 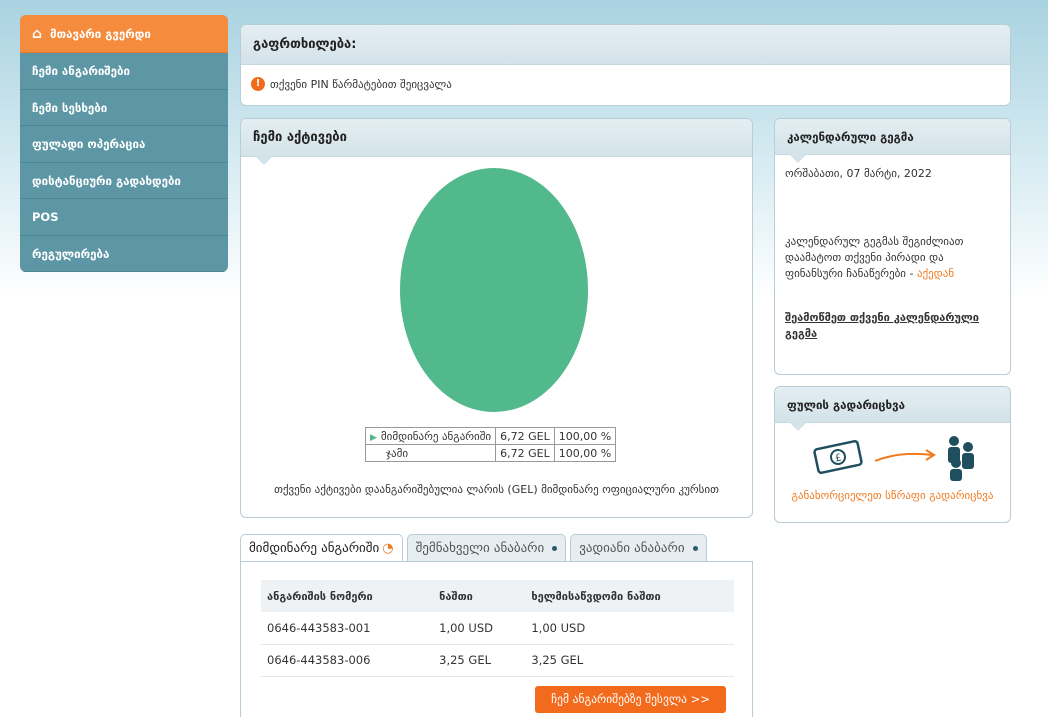 What do you see at coordinates (479, 596) in the screenshot?
I see `header-balance: ნაშთი` at bounding box center [479, 596].